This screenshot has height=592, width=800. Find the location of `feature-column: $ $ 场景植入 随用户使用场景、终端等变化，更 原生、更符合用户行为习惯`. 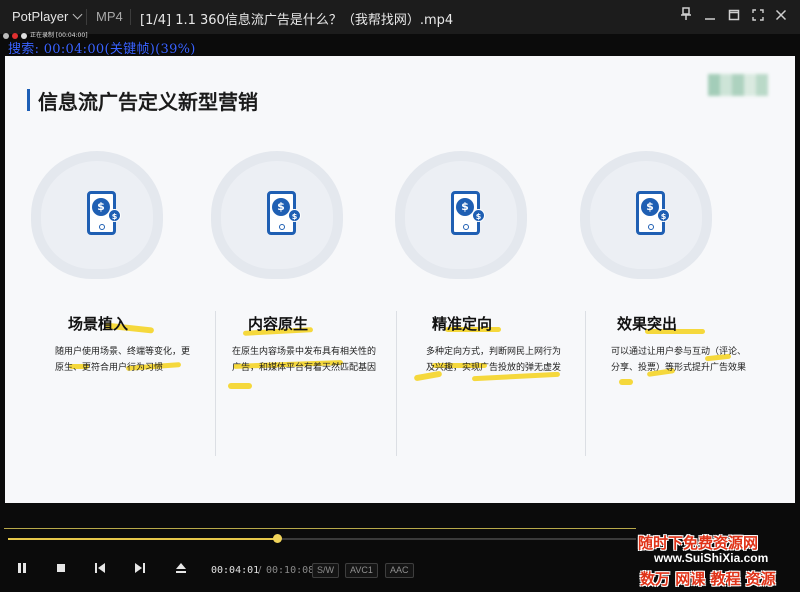

feature-column: $ $ 场景植入 随用户使用场景、终端等变化，更 原生、更符合用户行为习惯 is located at coordinates (99, 308).